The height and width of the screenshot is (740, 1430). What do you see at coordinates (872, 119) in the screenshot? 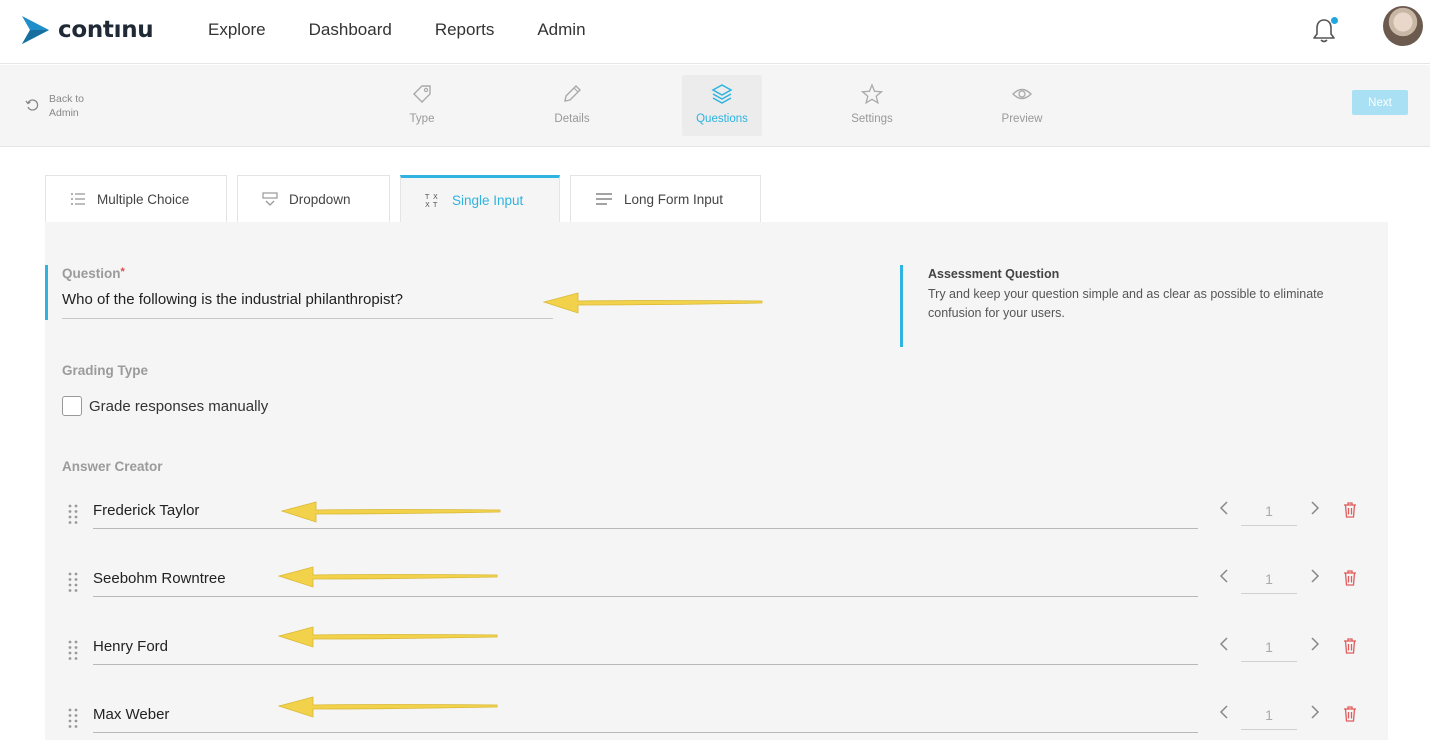
I see `step-settings-label: Settings` at bounding box center [872, 119].